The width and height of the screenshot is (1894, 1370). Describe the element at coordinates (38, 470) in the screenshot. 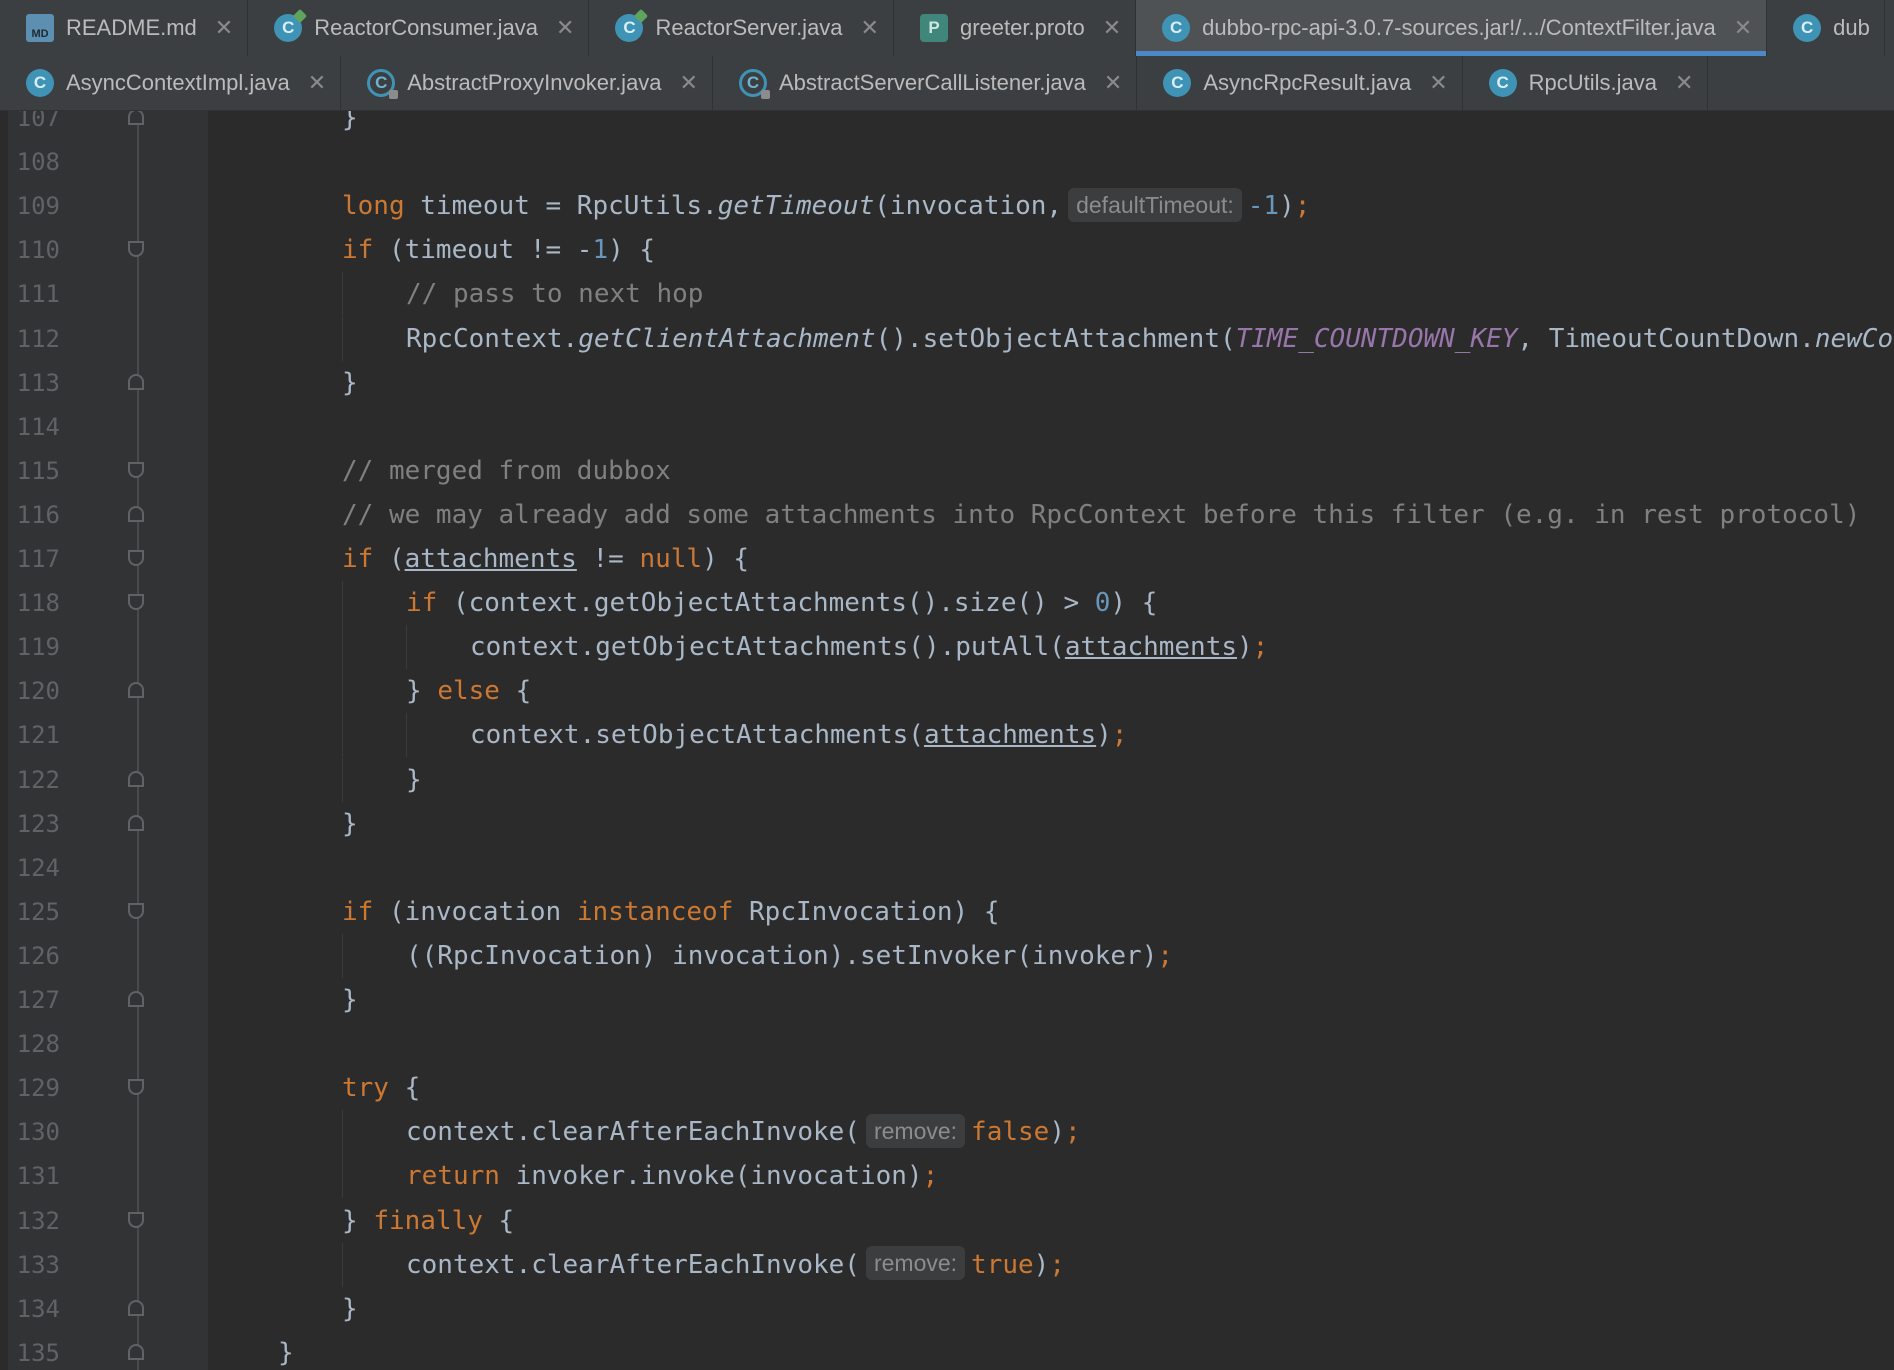

I see `line-number: 115` at that location.